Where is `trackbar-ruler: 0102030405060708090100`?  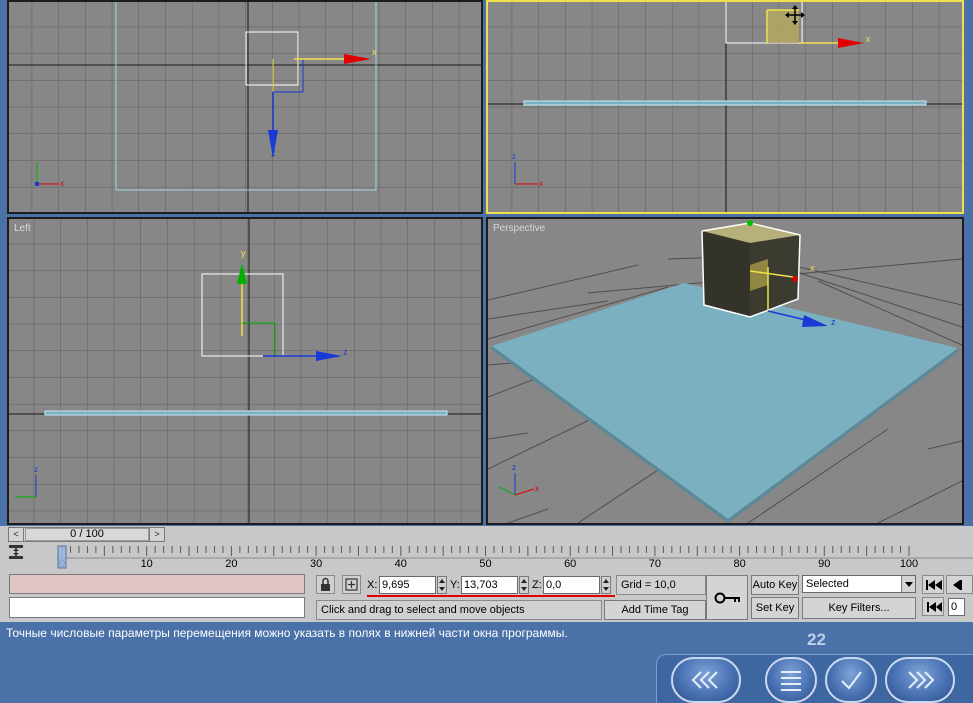
trackbar-ruler: 0102030405060708090100 is located at coordinates (515, 557).